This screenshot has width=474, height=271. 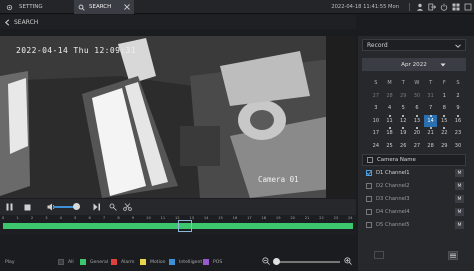 What do you see at coordinates (127, 207) in the screenshot?
I see `clip-button` at bounding box center [127, 207].